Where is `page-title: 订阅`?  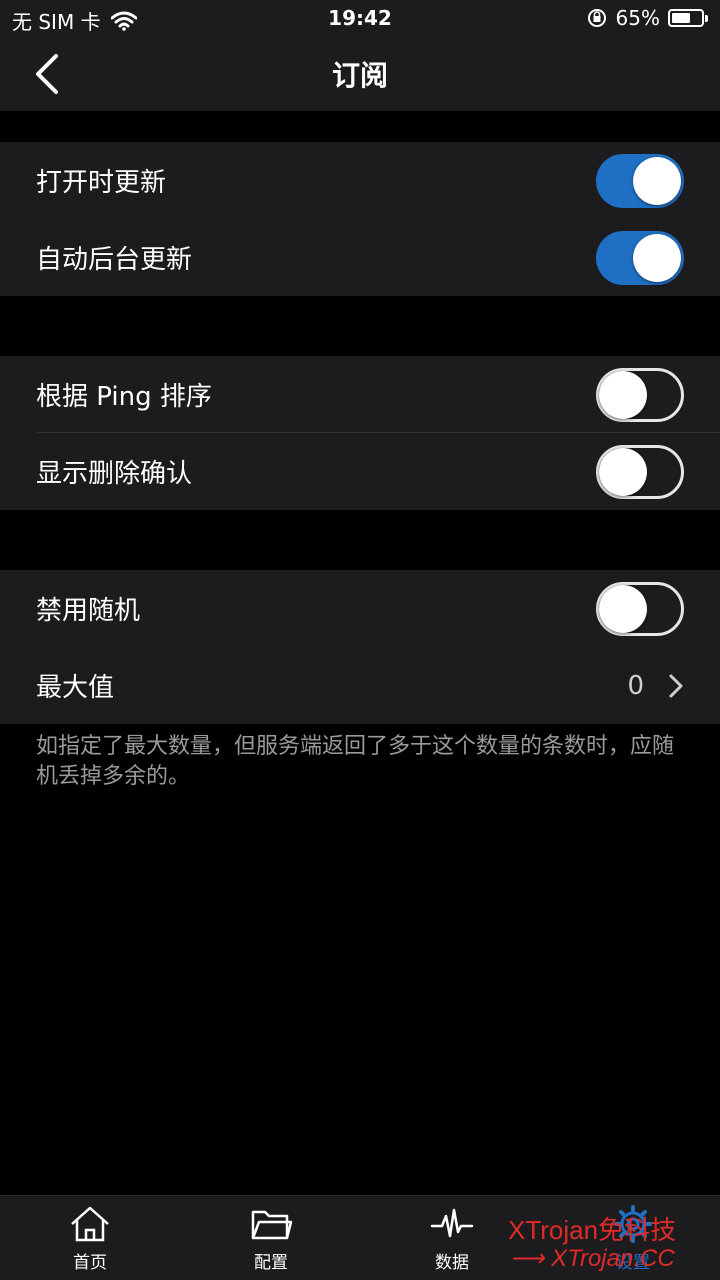 page-title: 订阅 is located at coordinates (359, 75).